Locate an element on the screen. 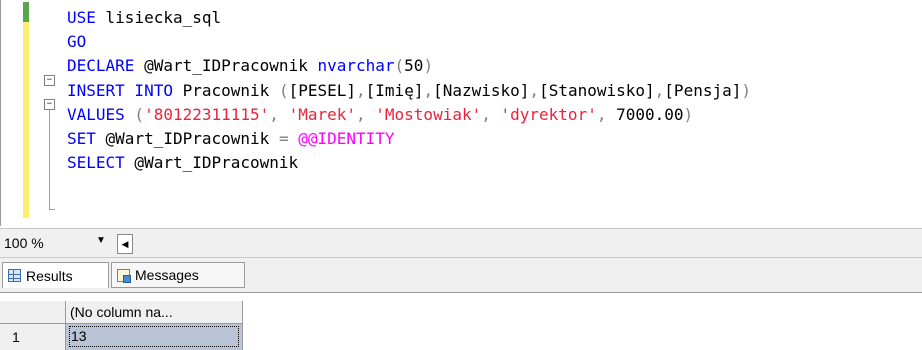 The height and width of the screenshot is (350, 922). outline-guide is located at coordinates (49, 160).